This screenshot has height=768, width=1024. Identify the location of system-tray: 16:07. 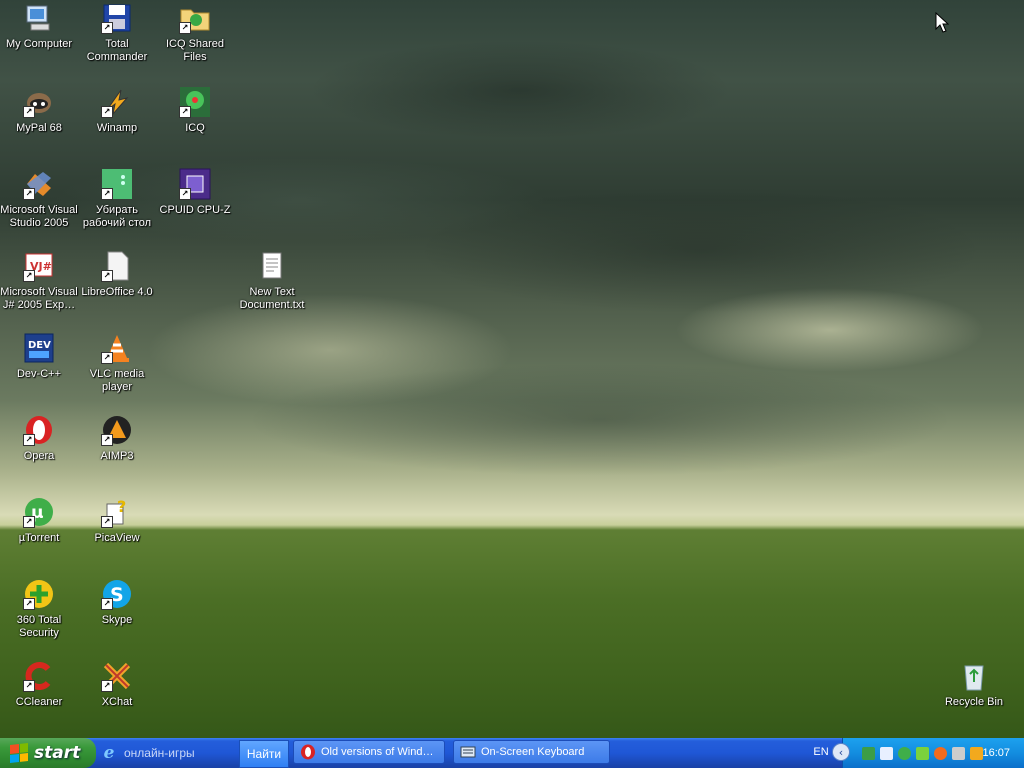
(933, 753).